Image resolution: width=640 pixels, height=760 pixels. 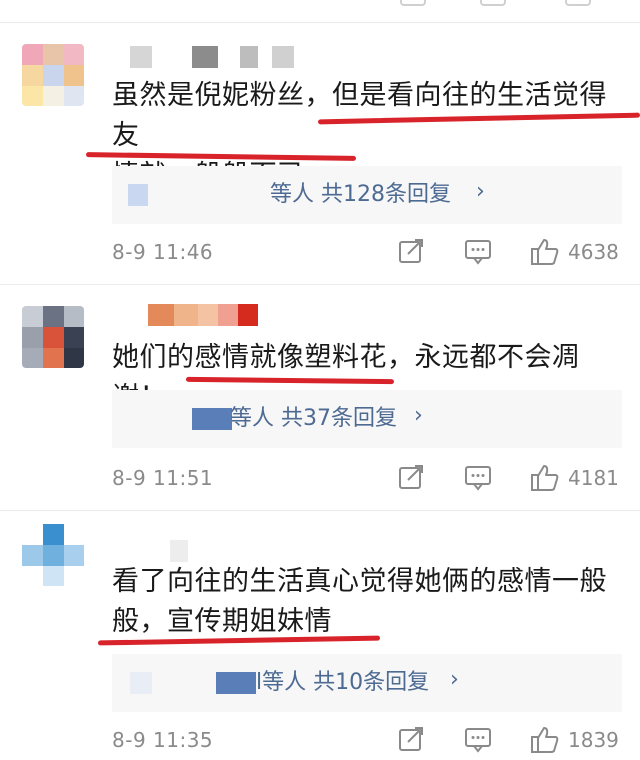 What do you see at coordinates (593, 478) in the screenshot?
I see `like-count: 4181` at bounding box center [593, 478].